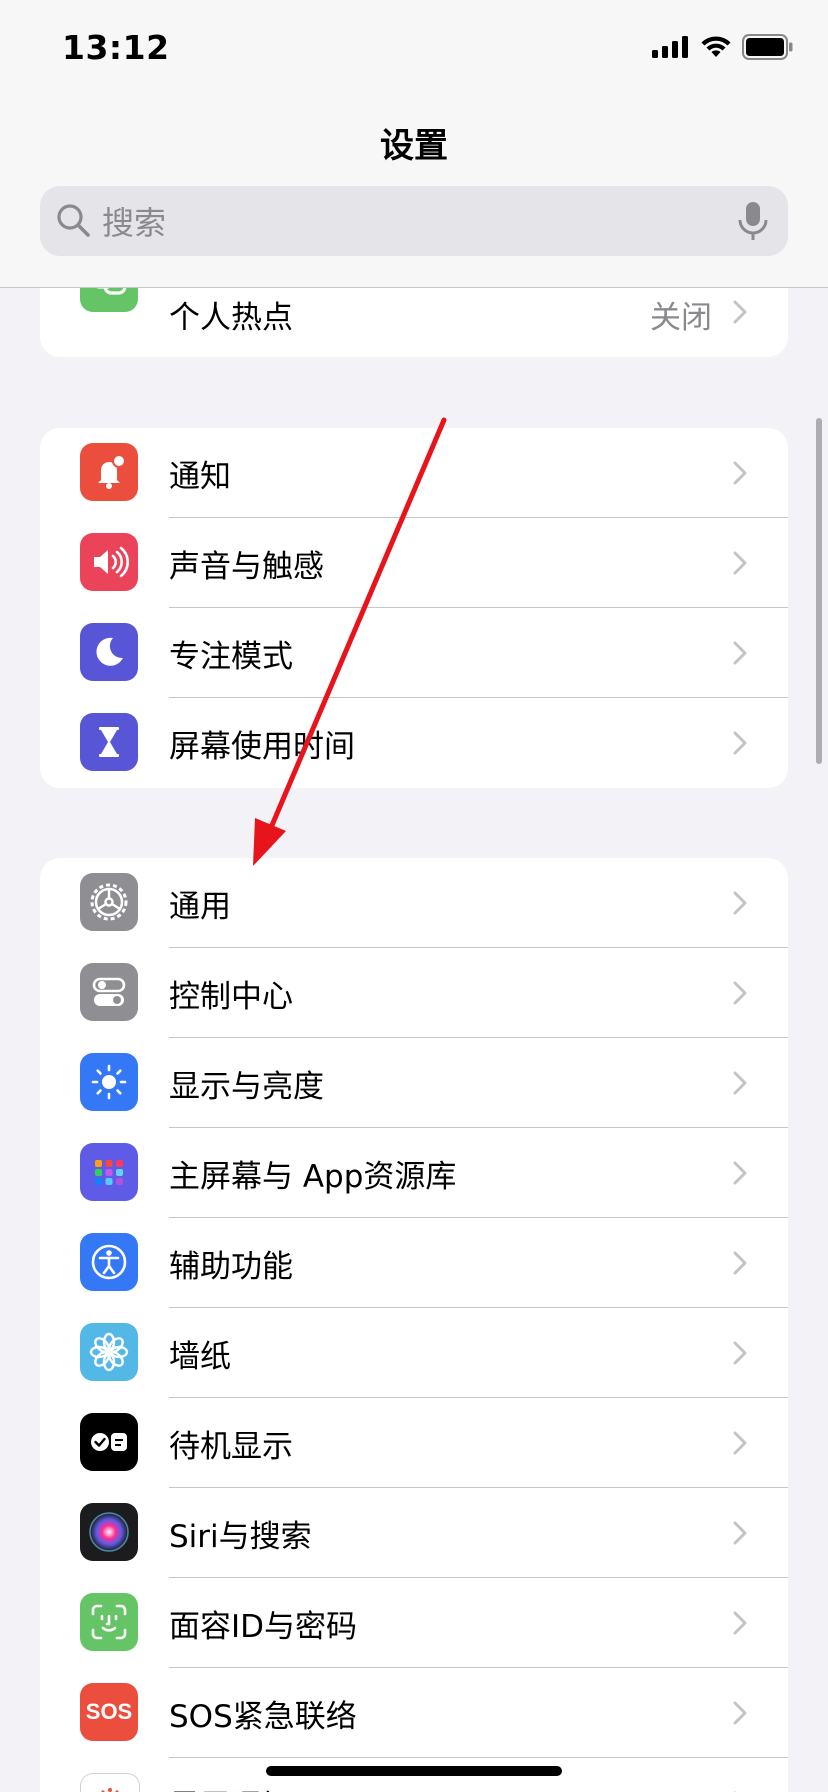  What do you see at coordinates (414, 1771) in the screenshot?
I see `home-indicator` at bounding box center [414, 1771].